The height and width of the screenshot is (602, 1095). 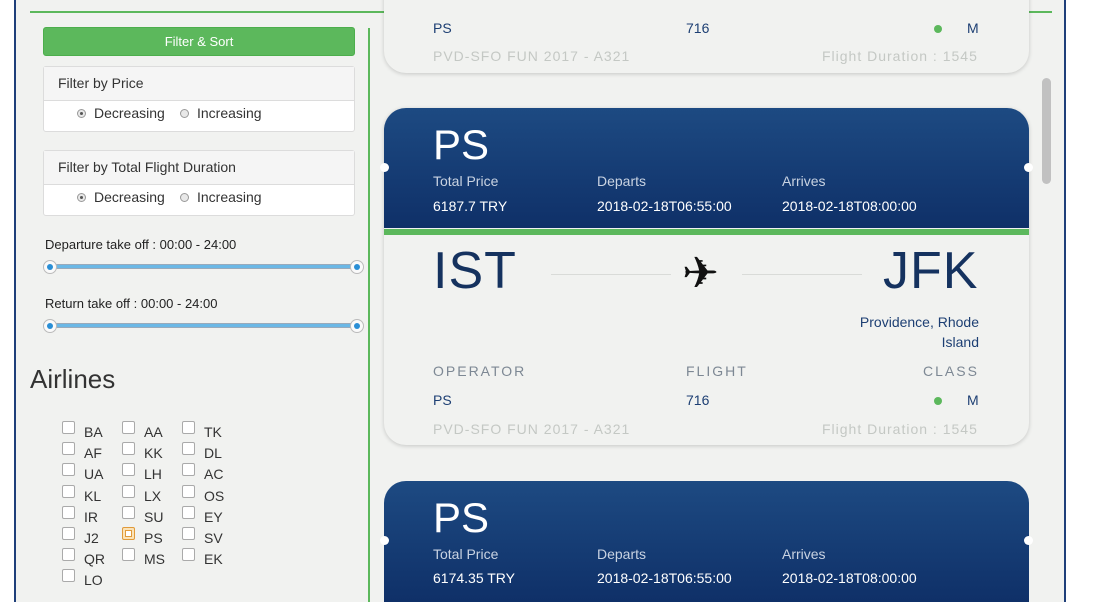 What do you see at coordinates (68, 427) in the screenshot?
I see `airline-checkbox-ba` at bounding box center [68, 427].